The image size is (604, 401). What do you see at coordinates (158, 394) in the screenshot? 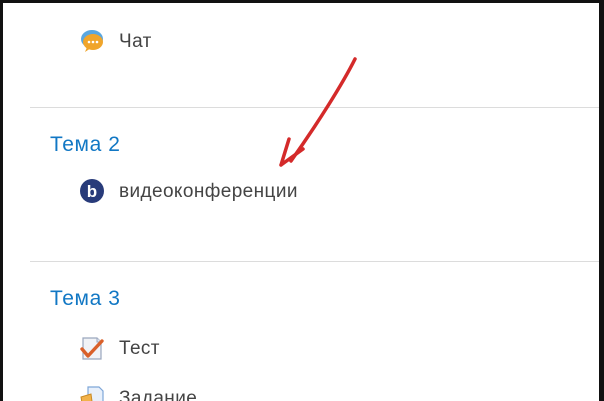
I see `activity-label: Задание` at bounding box center [158, 394].